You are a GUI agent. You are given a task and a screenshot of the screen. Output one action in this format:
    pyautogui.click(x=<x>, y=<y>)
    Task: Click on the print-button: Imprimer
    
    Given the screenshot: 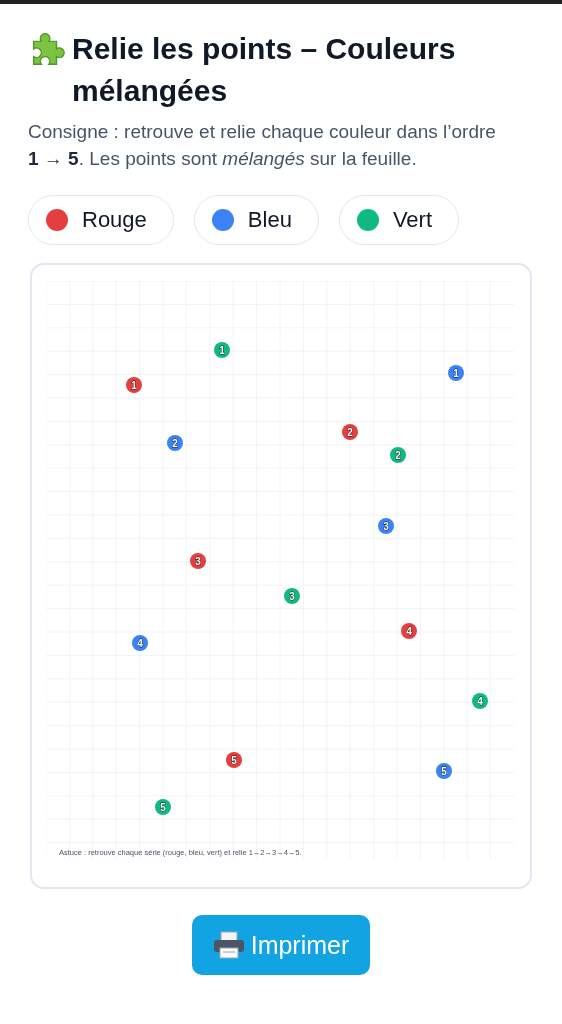 What is the action you would take?
    pyautogui.click(x=281, y=945)
    